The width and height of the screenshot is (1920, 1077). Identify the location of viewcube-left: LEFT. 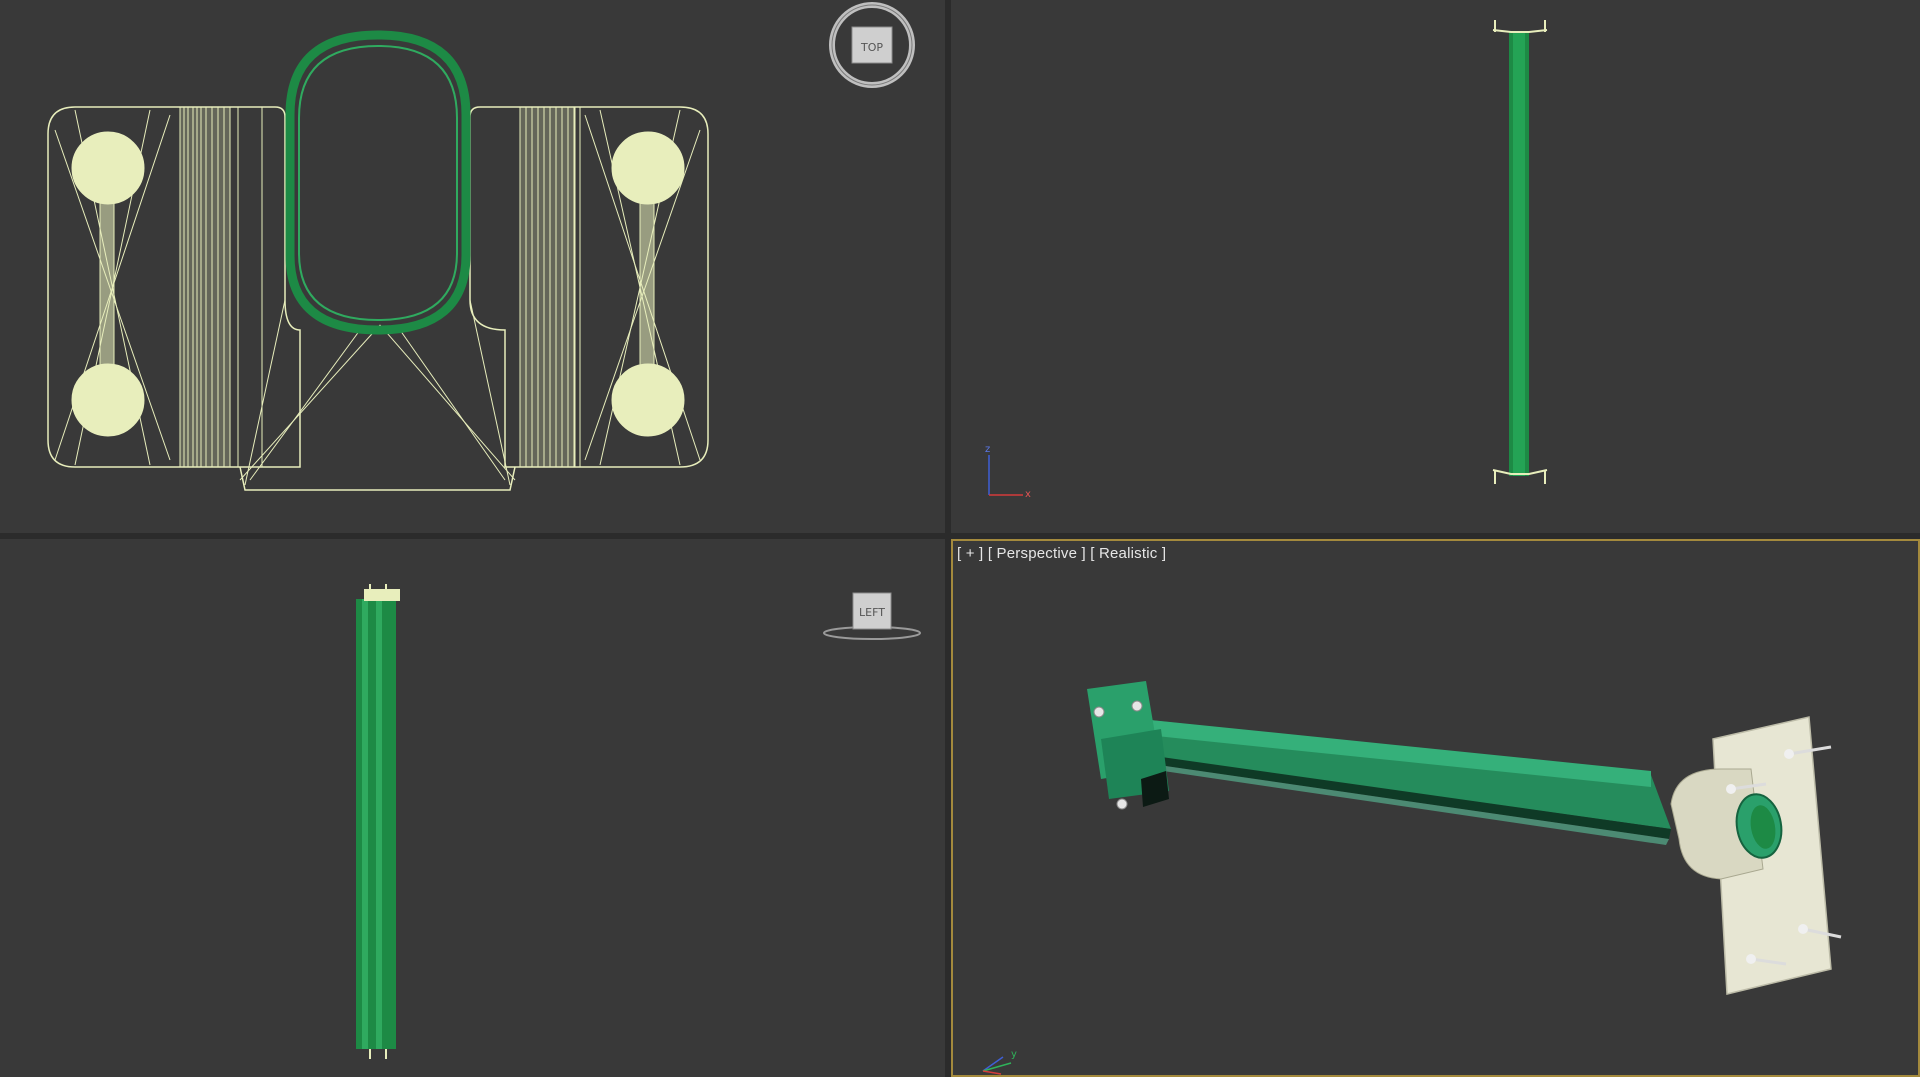
(872, 616).